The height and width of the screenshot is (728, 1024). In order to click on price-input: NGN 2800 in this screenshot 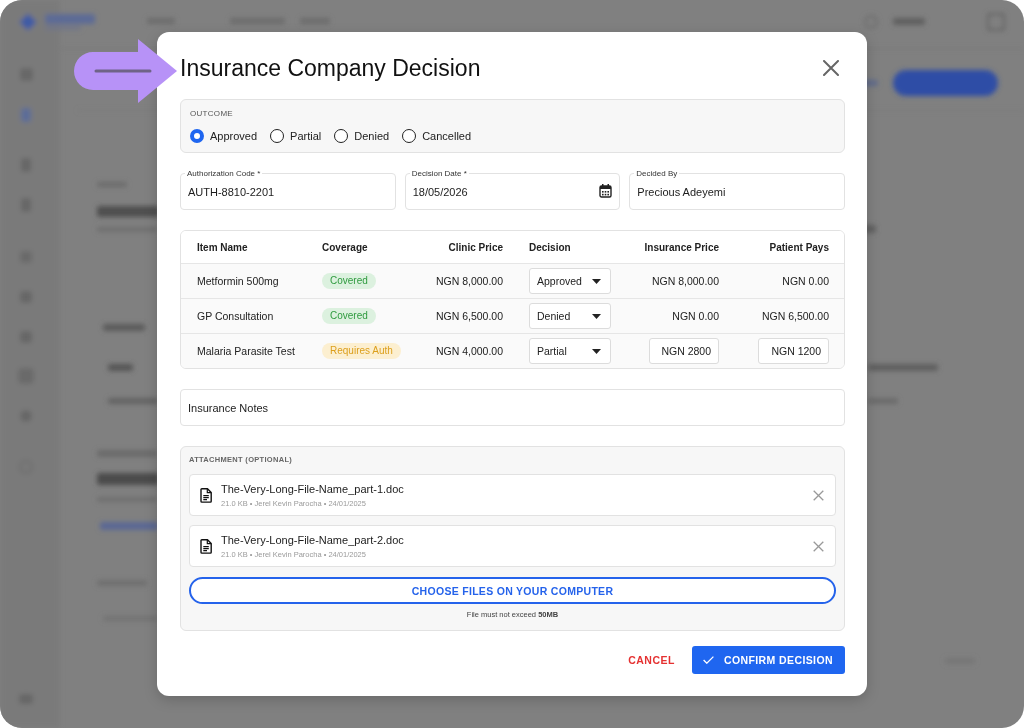, I will do `click(684, 351)`.